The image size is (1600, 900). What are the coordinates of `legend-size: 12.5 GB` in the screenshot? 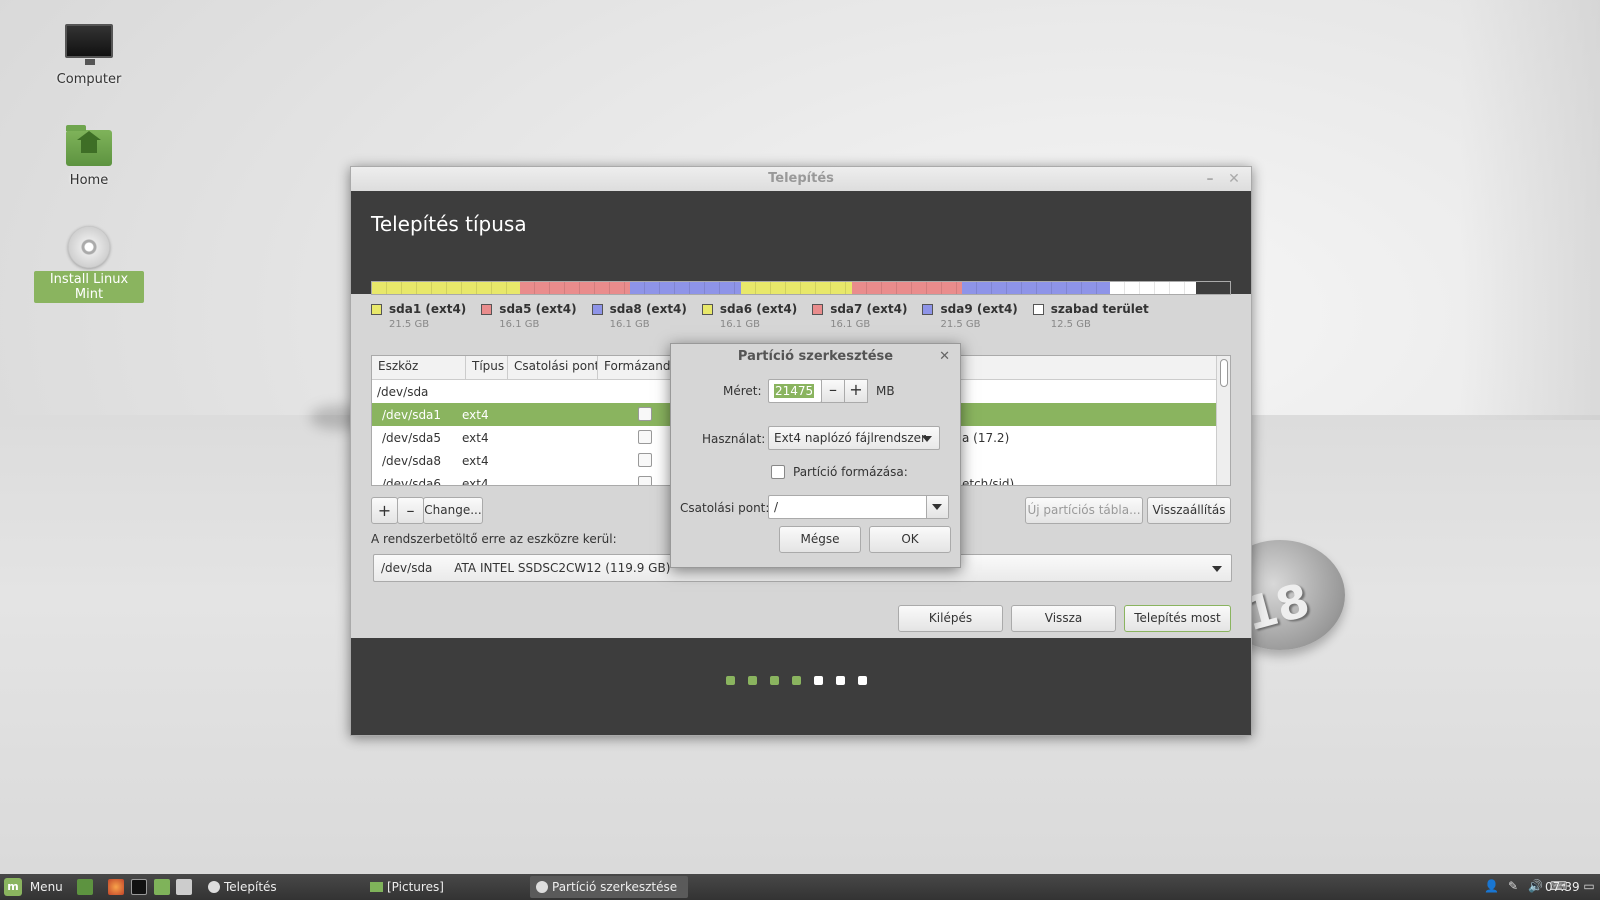 It's located at (1070, 324).